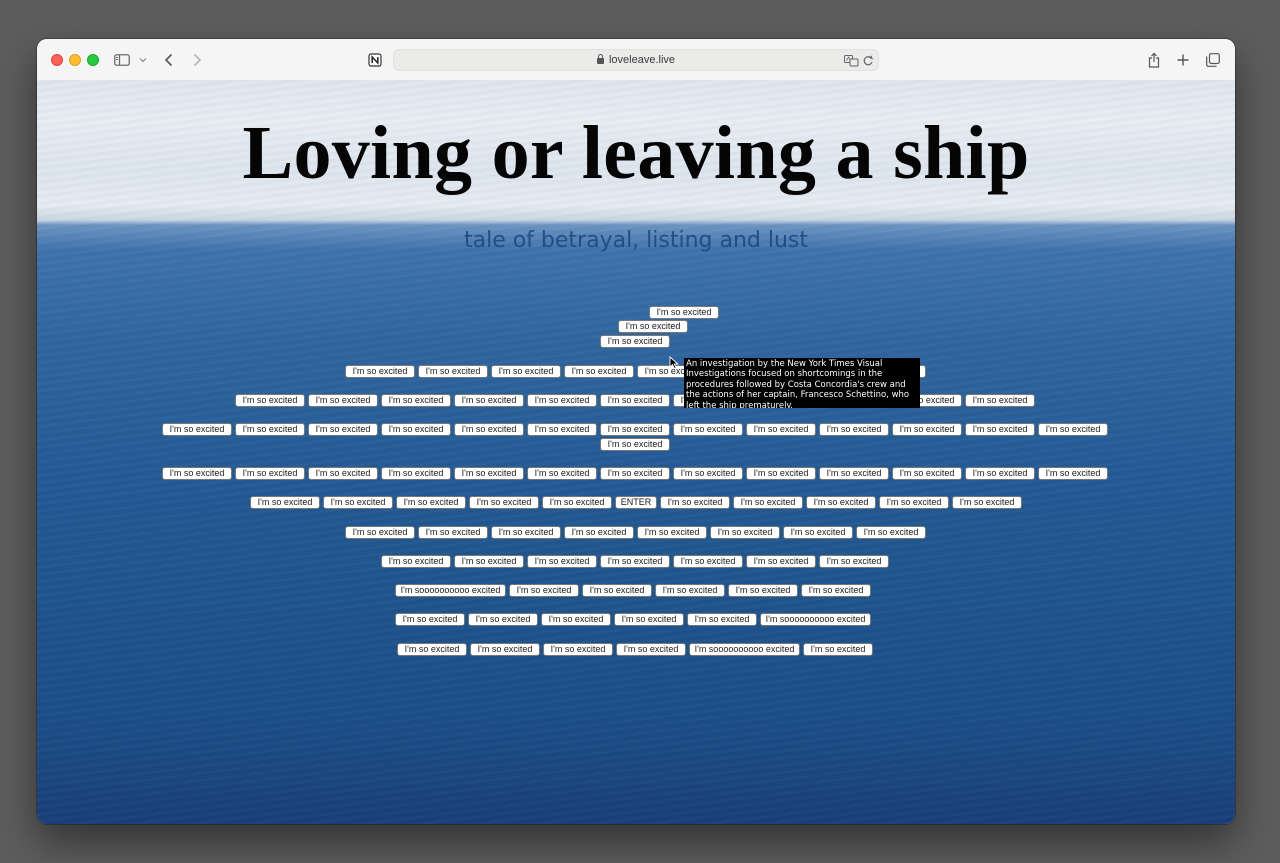 This screenshot has height=863, width=1280. Describe the element at coordinates (122, 60) in the screenshot. I see `sidebar-toggle-icon` at that location.